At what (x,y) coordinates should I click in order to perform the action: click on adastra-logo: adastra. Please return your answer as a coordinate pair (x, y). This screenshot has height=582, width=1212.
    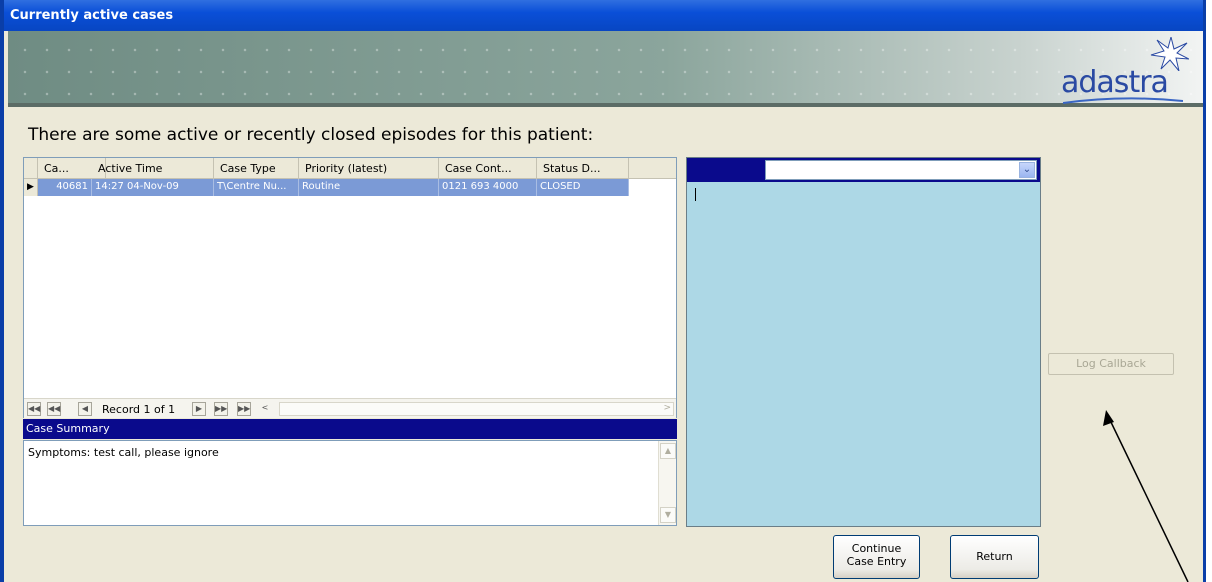
    Looking at the image, I should click on (1125, 70).